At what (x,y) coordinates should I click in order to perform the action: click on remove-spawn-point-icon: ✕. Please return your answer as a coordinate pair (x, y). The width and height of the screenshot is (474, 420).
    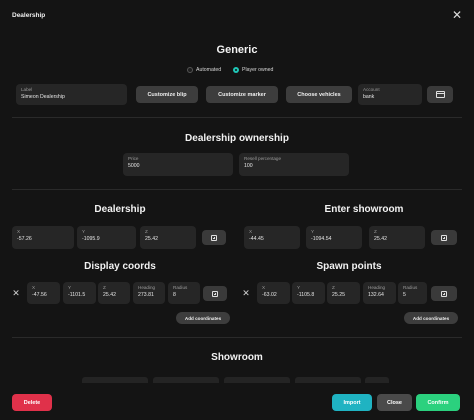
    Looking at the image, I should click on (246, 293).